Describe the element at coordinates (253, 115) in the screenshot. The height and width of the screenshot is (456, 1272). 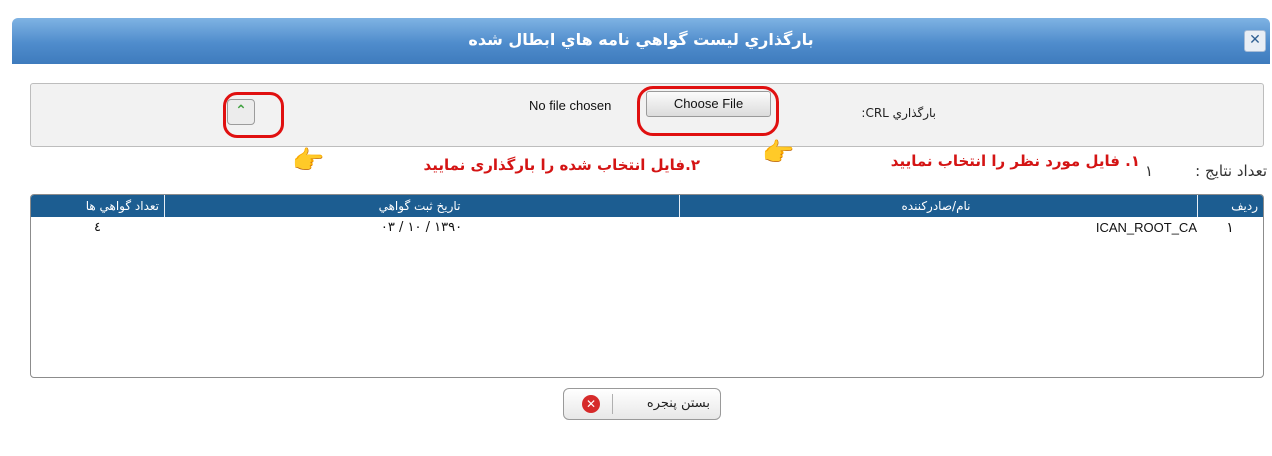
I see `highlight-upload-button` at that location.